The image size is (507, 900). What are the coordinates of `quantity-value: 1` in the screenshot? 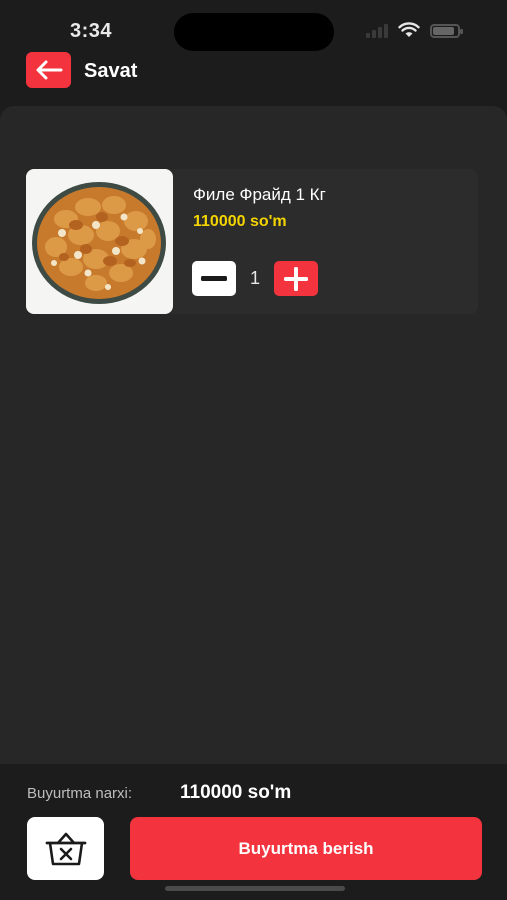 It's located at (254, 278).